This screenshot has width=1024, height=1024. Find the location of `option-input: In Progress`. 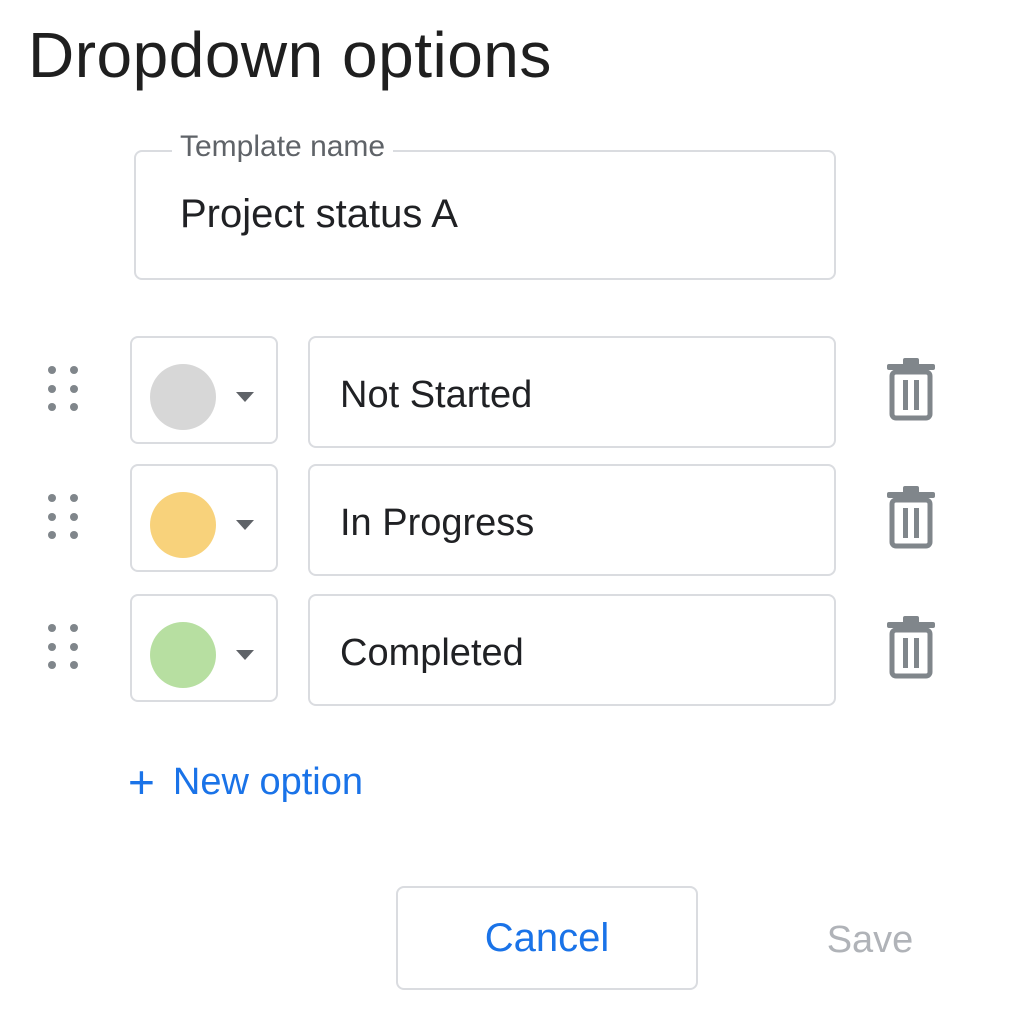

option-input: In Progress is located at coordinates (572, 520).